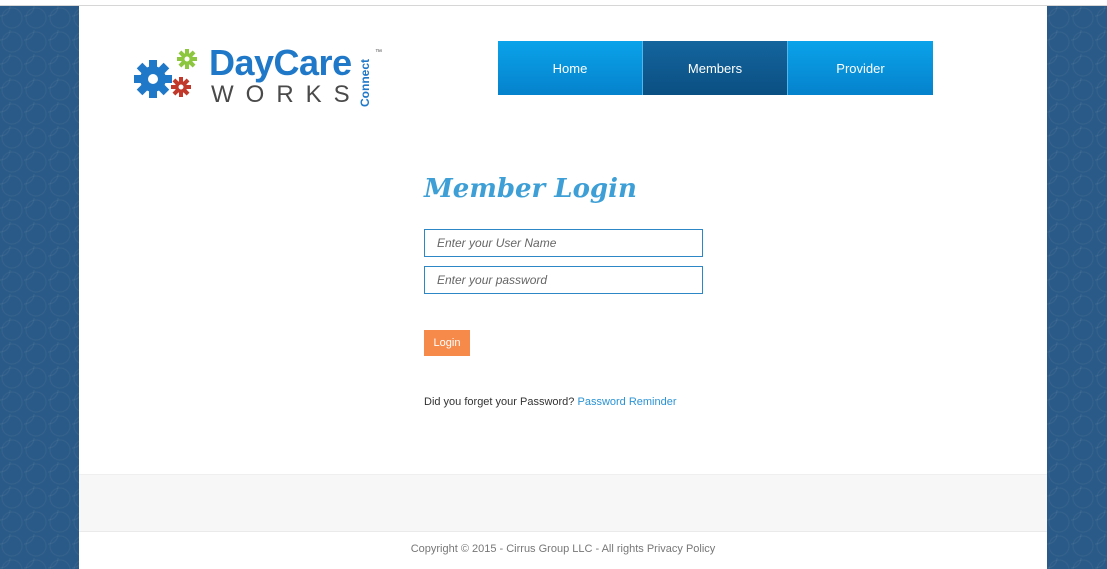 Image resolution: width=1107 pixels, height=569 pixels. What do you see at coordinates (447, 343) in the screenshot?
I see `login-button: Login` at bounding box center [447, 343].